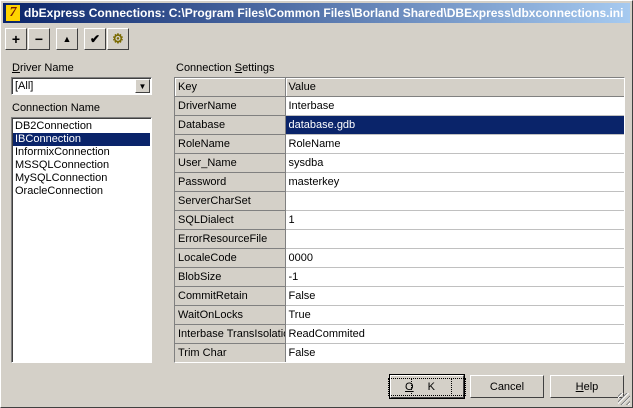  I want to click on driver-name-value: [All], so click(24, 86).